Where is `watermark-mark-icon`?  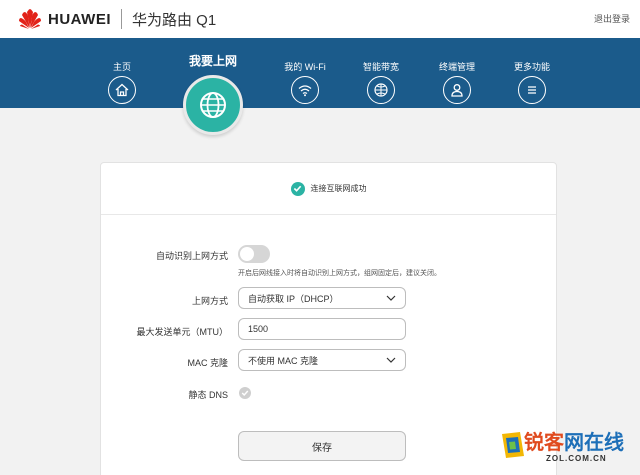 watermark-mark-icon is located at coordinates (513, 445).